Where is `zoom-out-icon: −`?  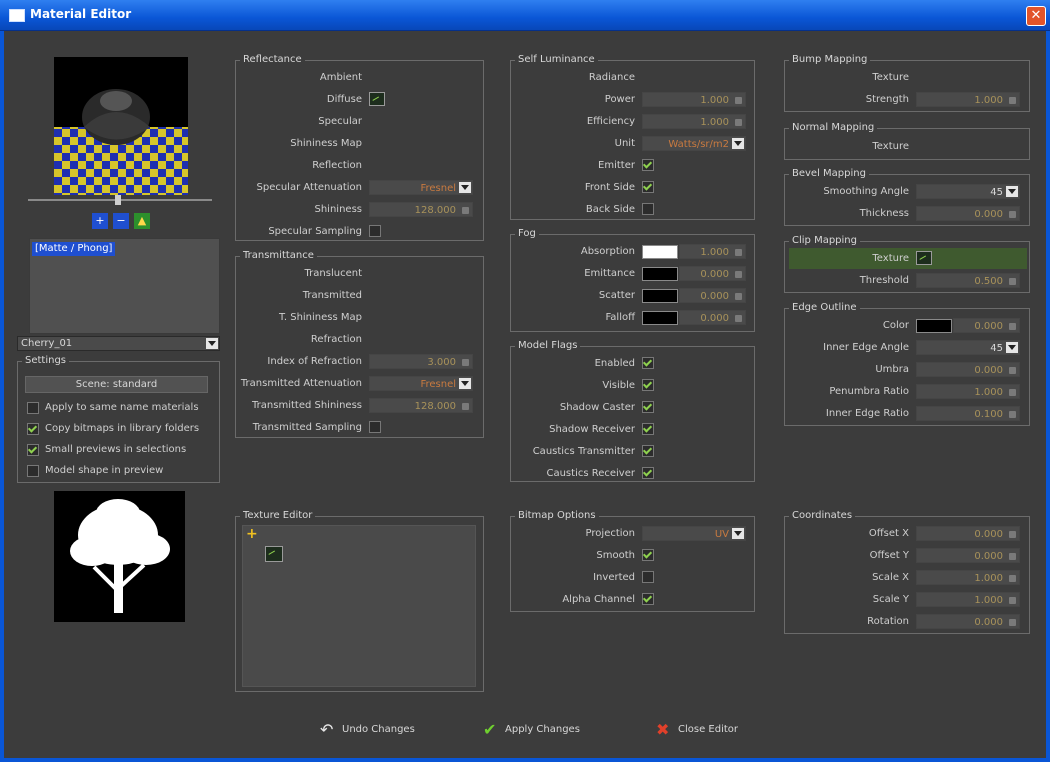 zoom-out-icon: − is located at coordinates (121, 221).